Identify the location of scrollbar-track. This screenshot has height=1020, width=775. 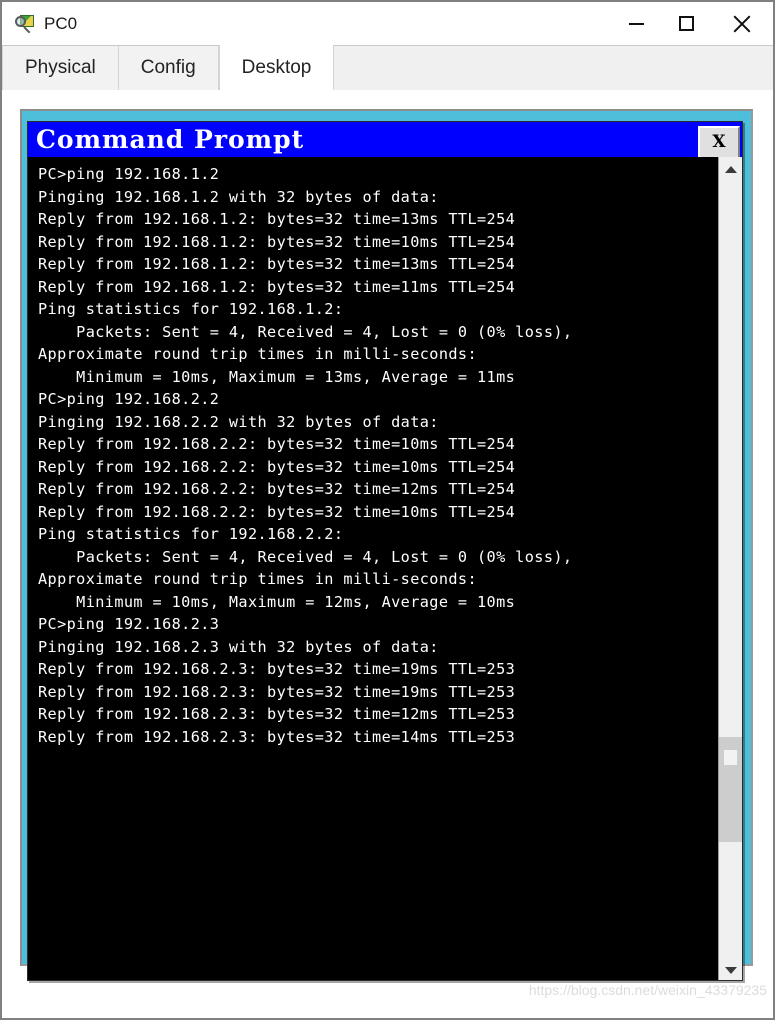
(730, 569).